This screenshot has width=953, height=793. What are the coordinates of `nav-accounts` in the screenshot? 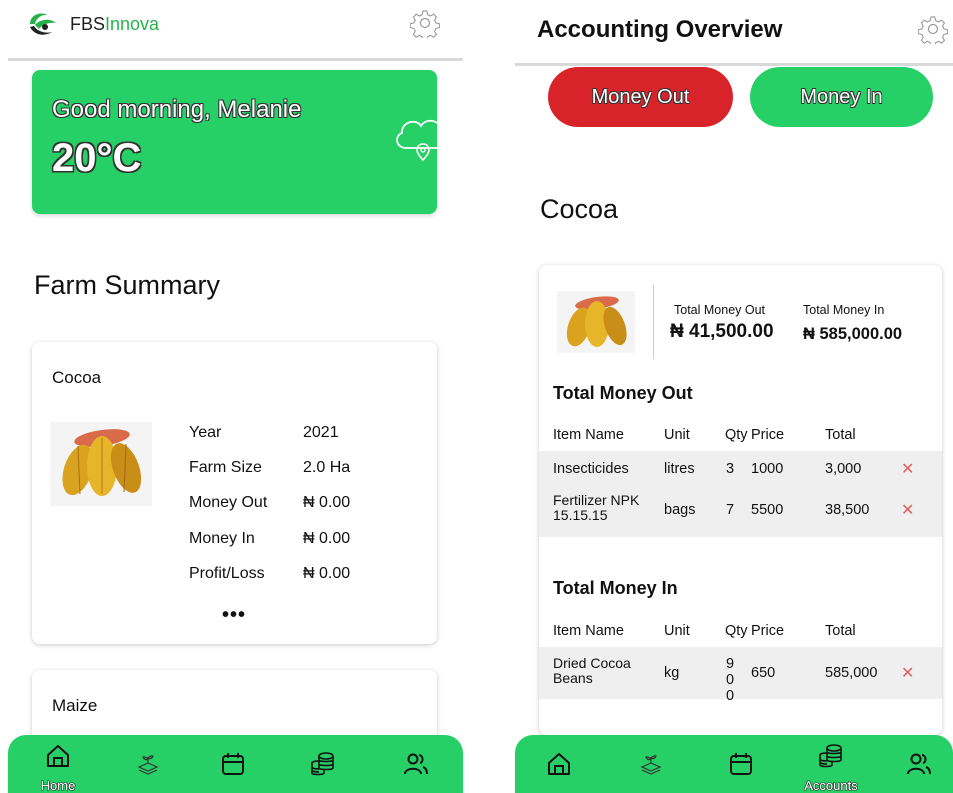 It's located at (323, 764).